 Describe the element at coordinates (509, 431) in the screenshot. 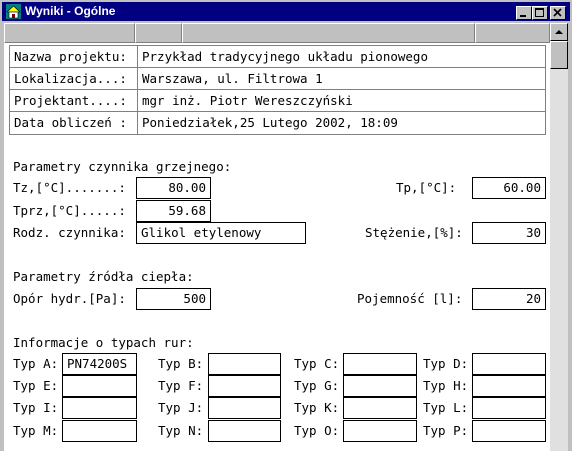

I see `pipe-type-p-field` at that location.